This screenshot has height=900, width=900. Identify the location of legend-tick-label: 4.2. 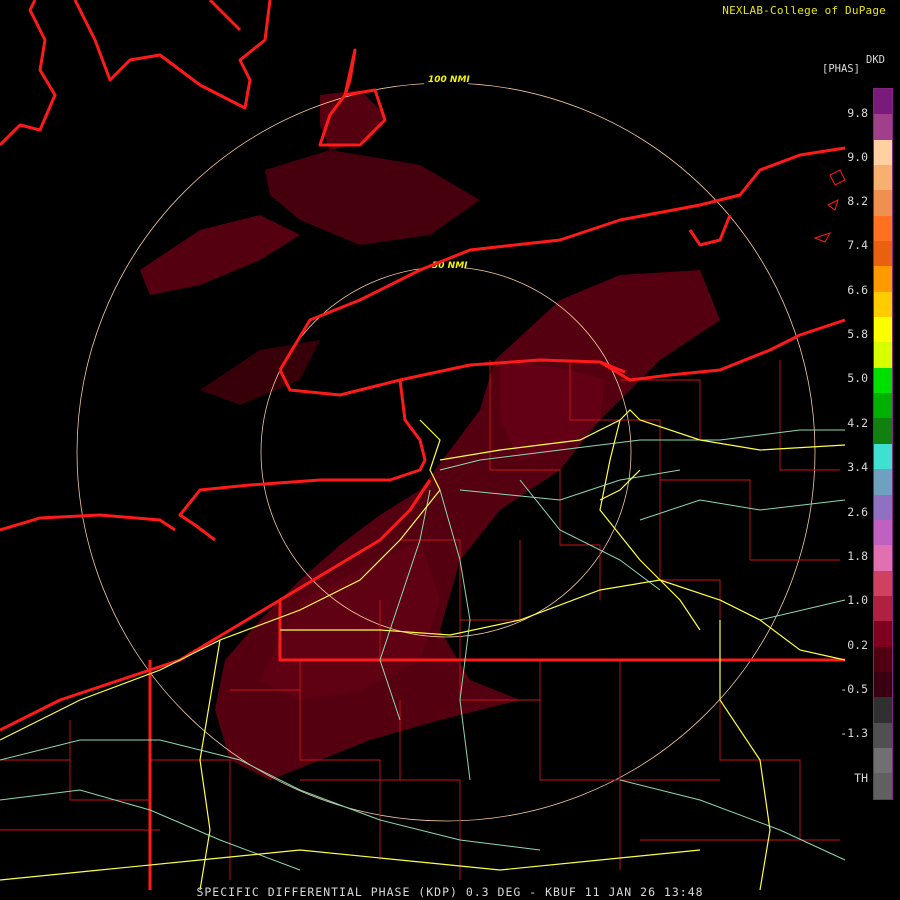
(857, 423).